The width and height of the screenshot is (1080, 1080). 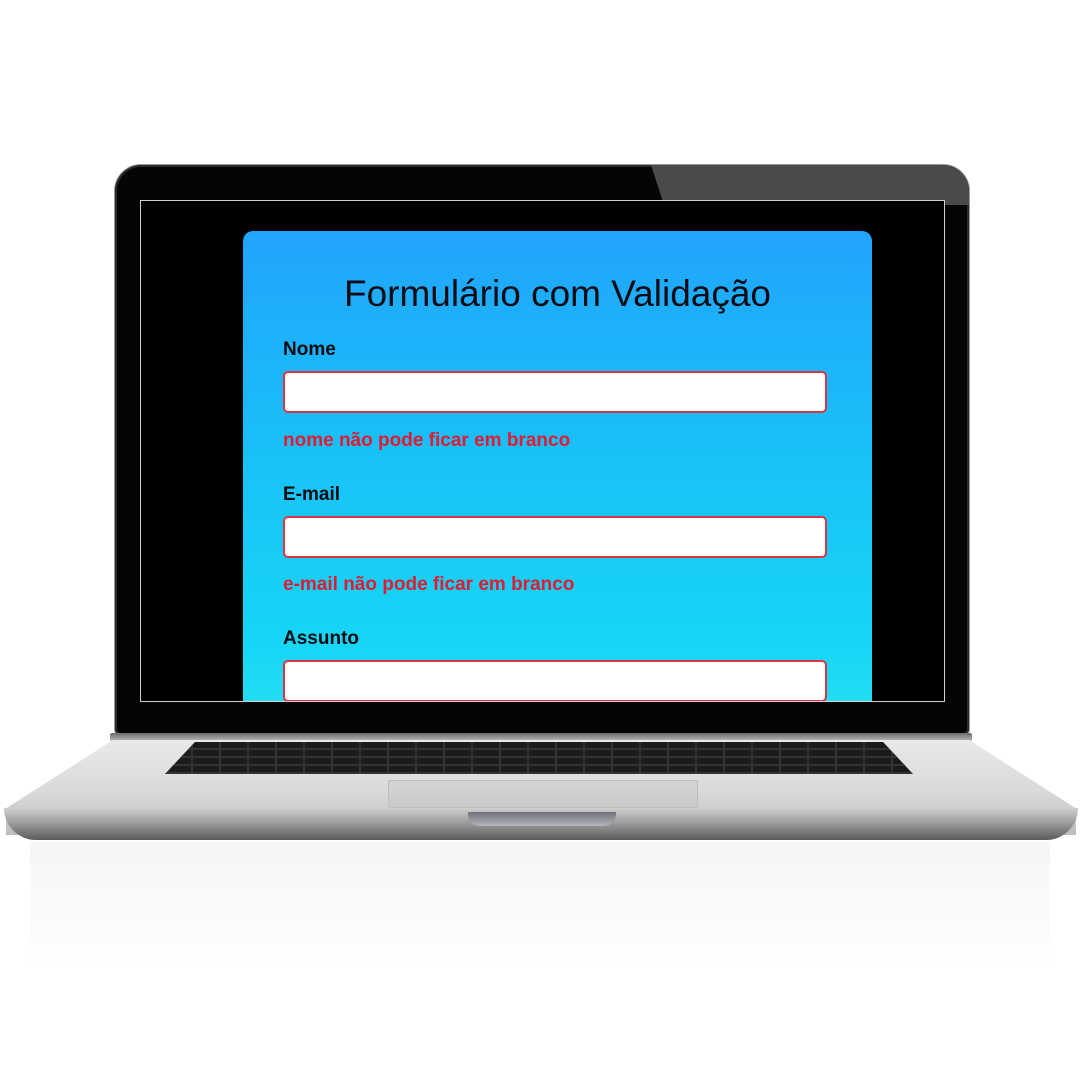 I want to click on laptop-hinge, so click(x=541, y=737).